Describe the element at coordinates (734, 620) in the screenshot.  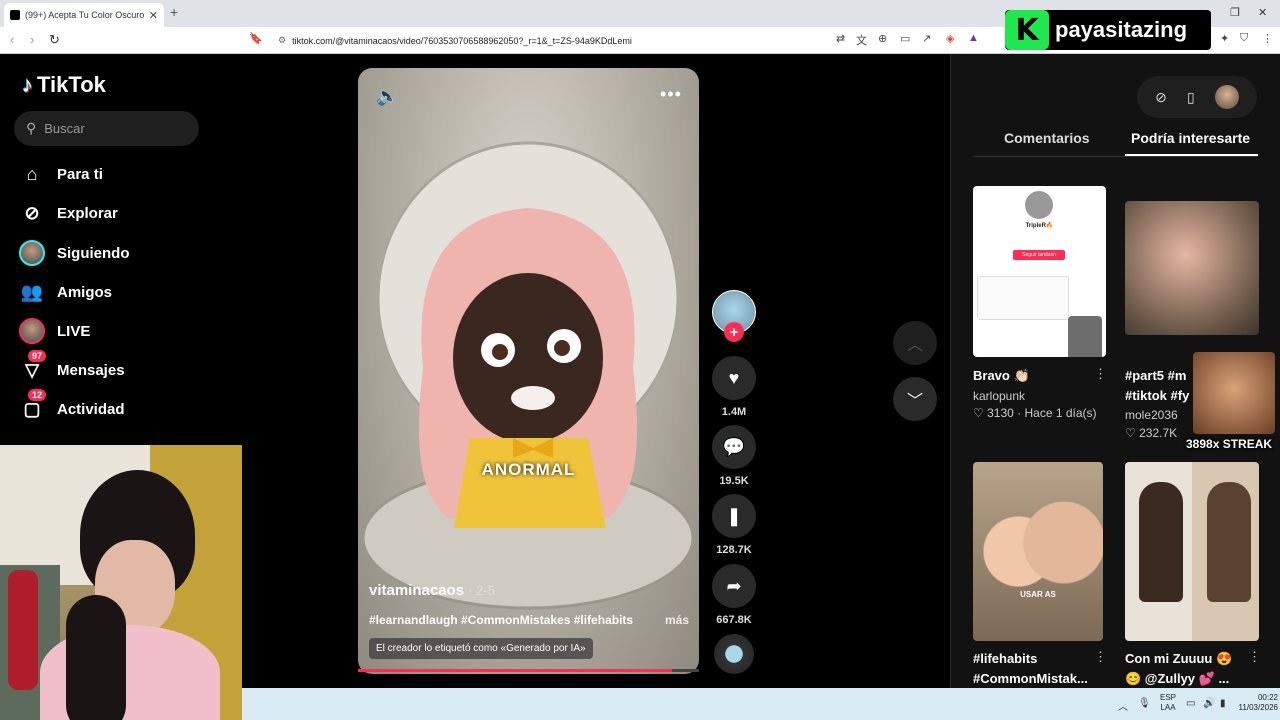
I see `share-count: 667.8K` at that location.